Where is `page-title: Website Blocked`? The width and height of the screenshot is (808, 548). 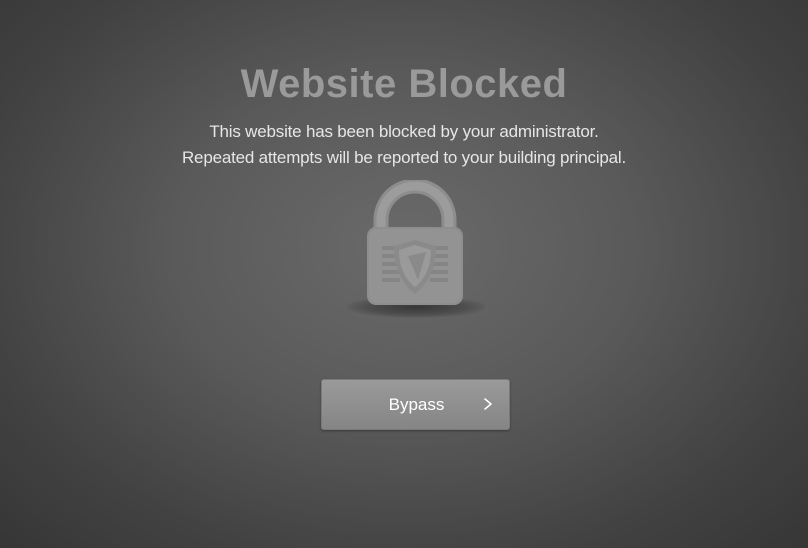
page-title: Website Blocked is located at coordinates (404, 84).